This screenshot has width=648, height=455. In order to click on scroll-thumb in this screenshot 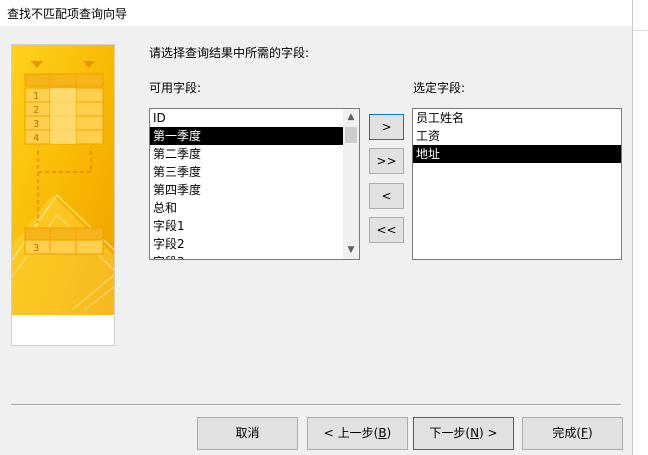, I will do `click(351, 135)`.